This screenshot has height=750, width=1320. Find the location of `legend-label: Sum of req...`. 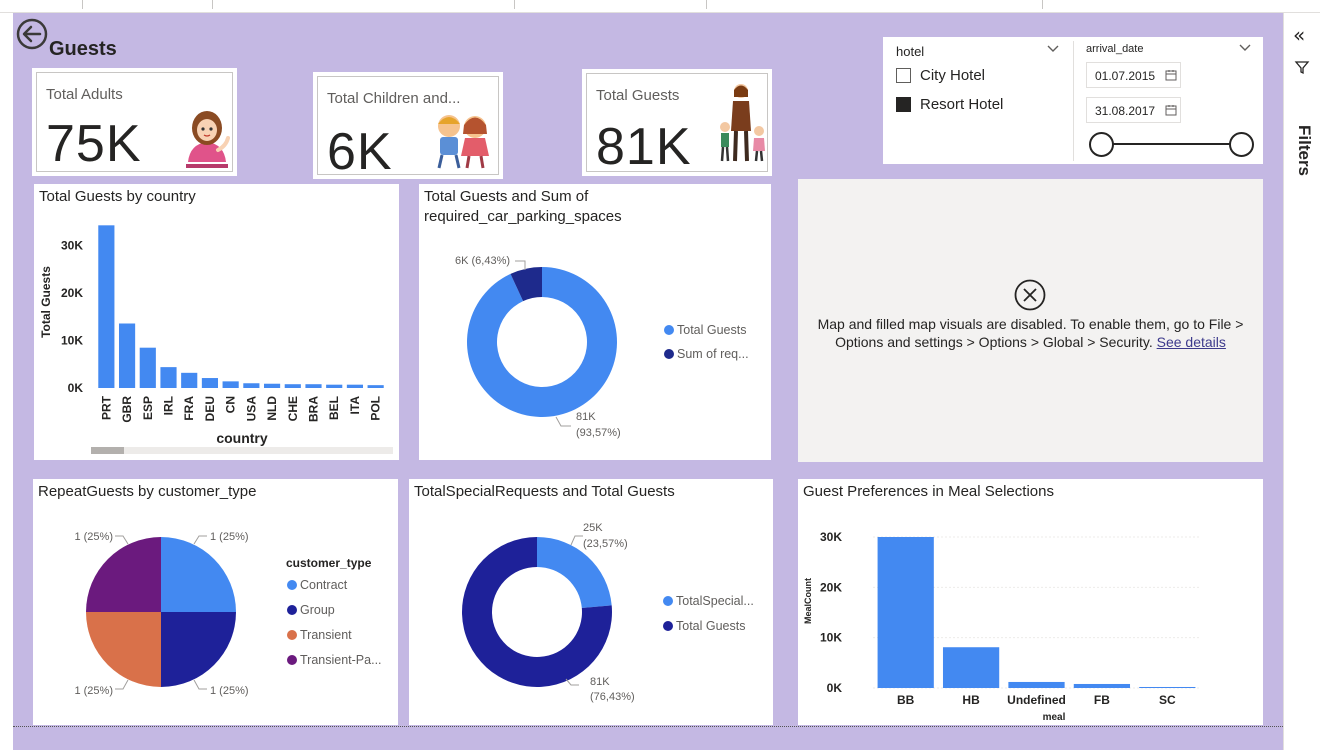

legend-label: Sum of req... is located at coordinates (713, 354).